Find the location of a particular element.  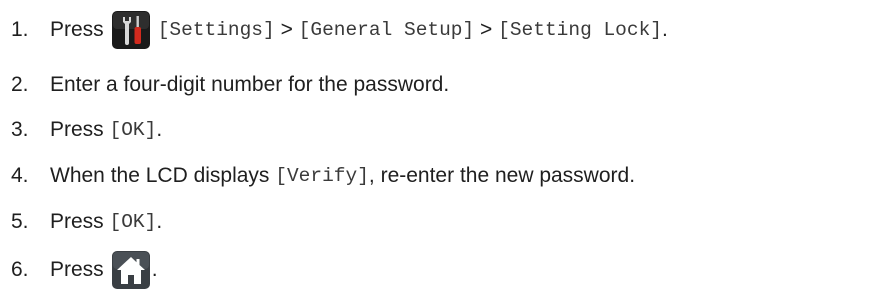

menu-setting-lock: [Setting Lock] is located at coordinates (580, 30).